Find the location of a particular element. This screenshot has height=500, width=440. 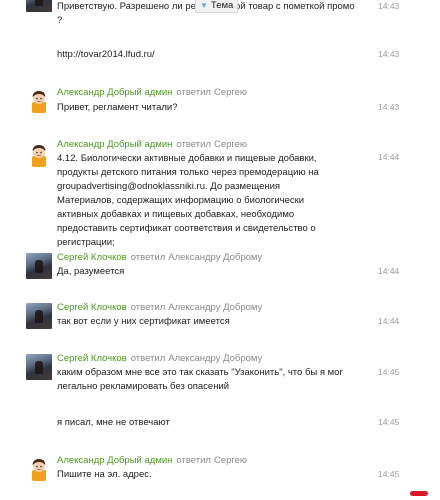

topic-label: Тема is located at coordinates (222, 5).